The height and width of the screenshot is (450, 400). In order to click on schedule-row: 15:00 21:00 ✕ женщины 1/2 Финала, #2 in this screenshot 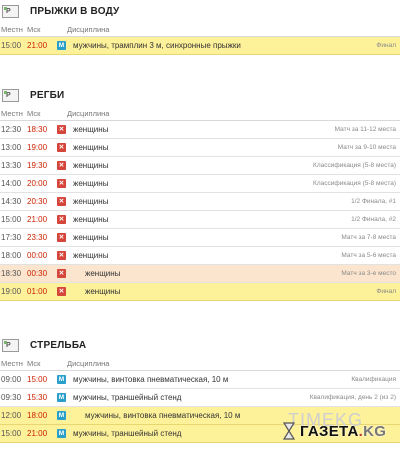, I will do `click(200, 220)`.